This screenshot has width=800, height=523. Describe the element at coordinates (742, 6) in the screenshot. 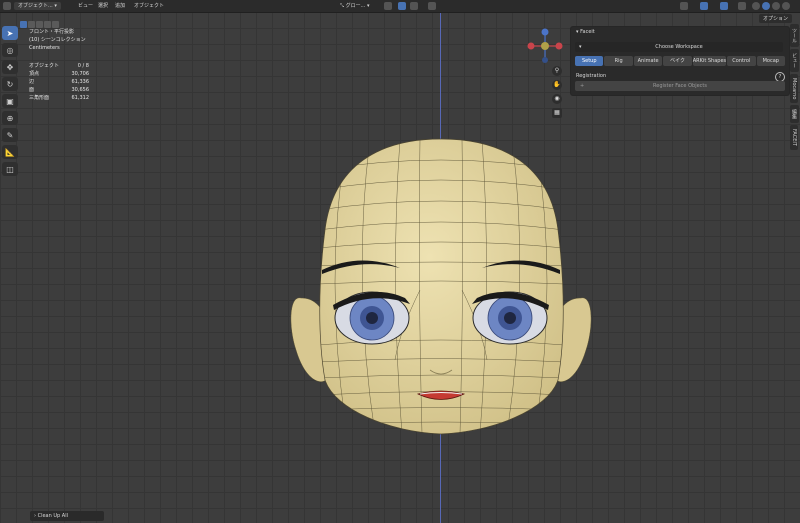

I see `xray-icon` at that location.